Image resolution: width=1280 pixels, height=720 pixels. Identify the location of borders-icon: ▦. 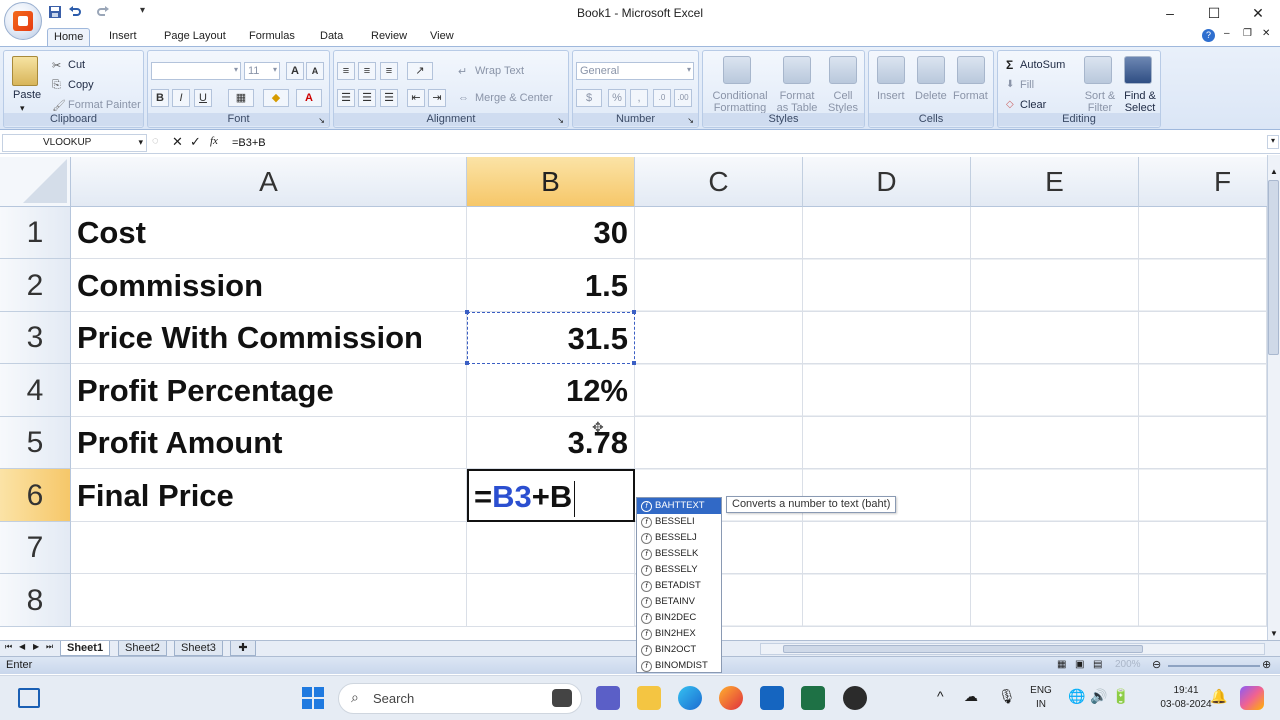
(241, 98).